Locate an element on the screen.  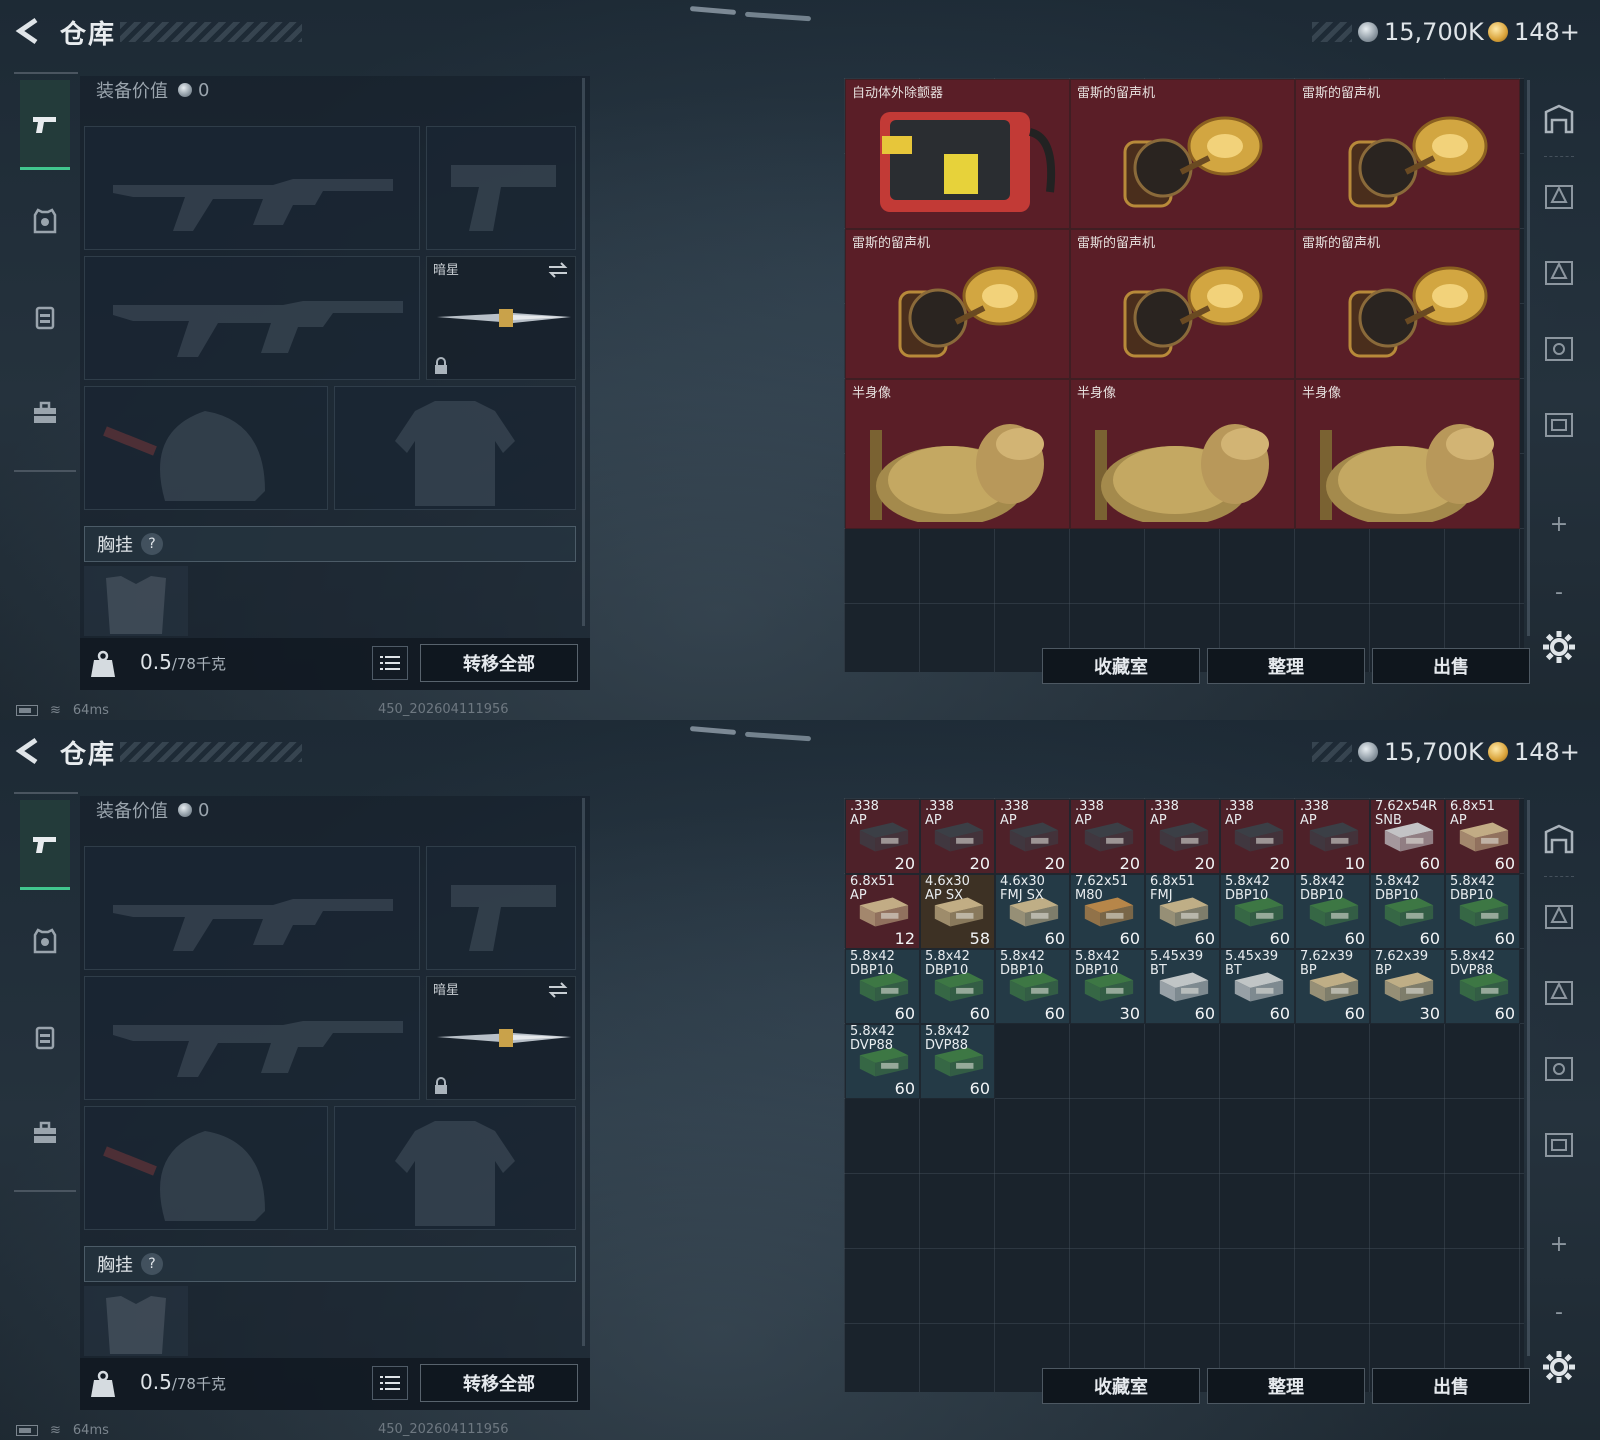
ammo-stack: 7.62x51 M80 60 is located at coordinates (1107, 911).